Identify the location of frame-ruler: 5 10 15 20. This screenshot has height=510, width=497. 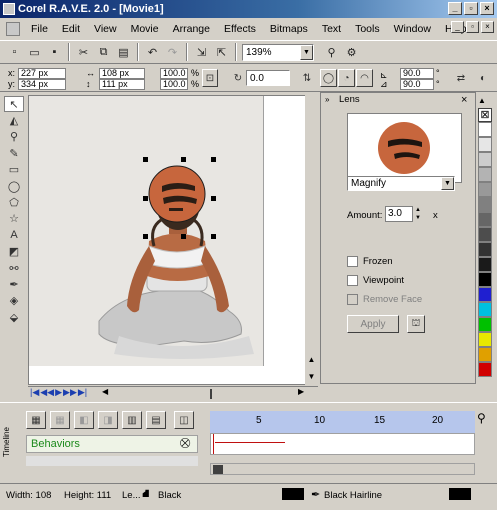
(342, 422).